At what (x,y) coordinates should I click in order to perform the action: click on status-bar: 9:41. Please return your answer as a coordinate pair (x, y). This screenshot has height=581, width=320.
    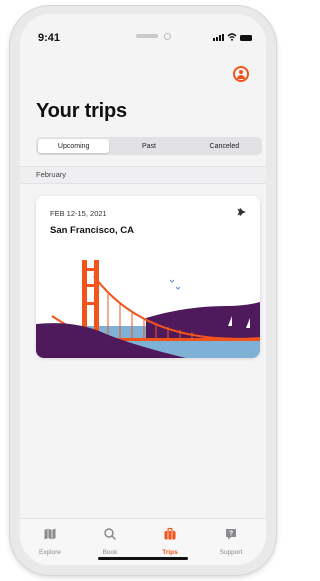
    Looking at the image, I should click on (143, 34).